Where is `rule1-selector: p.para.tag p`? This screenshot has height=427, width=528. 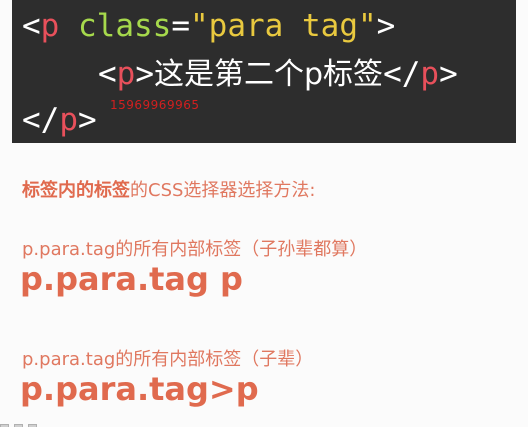
rule1-selector: p.para.tag p is located at coordinates (131, 279).